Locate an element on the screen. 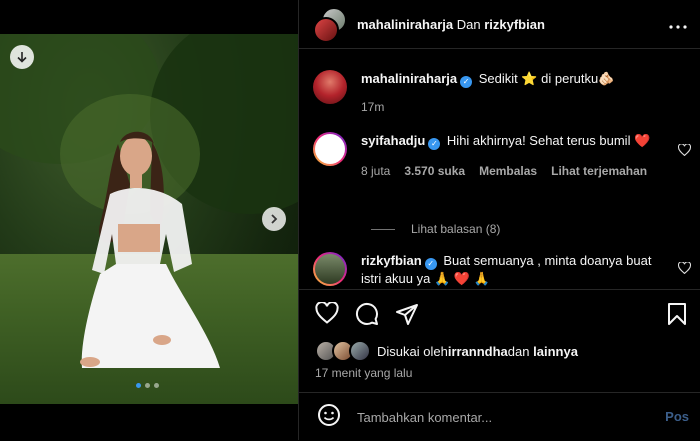 The image size is (700, 441). post-header: mahaliniraharja Dan rizkyfbian is located at coordinates (499, 24).